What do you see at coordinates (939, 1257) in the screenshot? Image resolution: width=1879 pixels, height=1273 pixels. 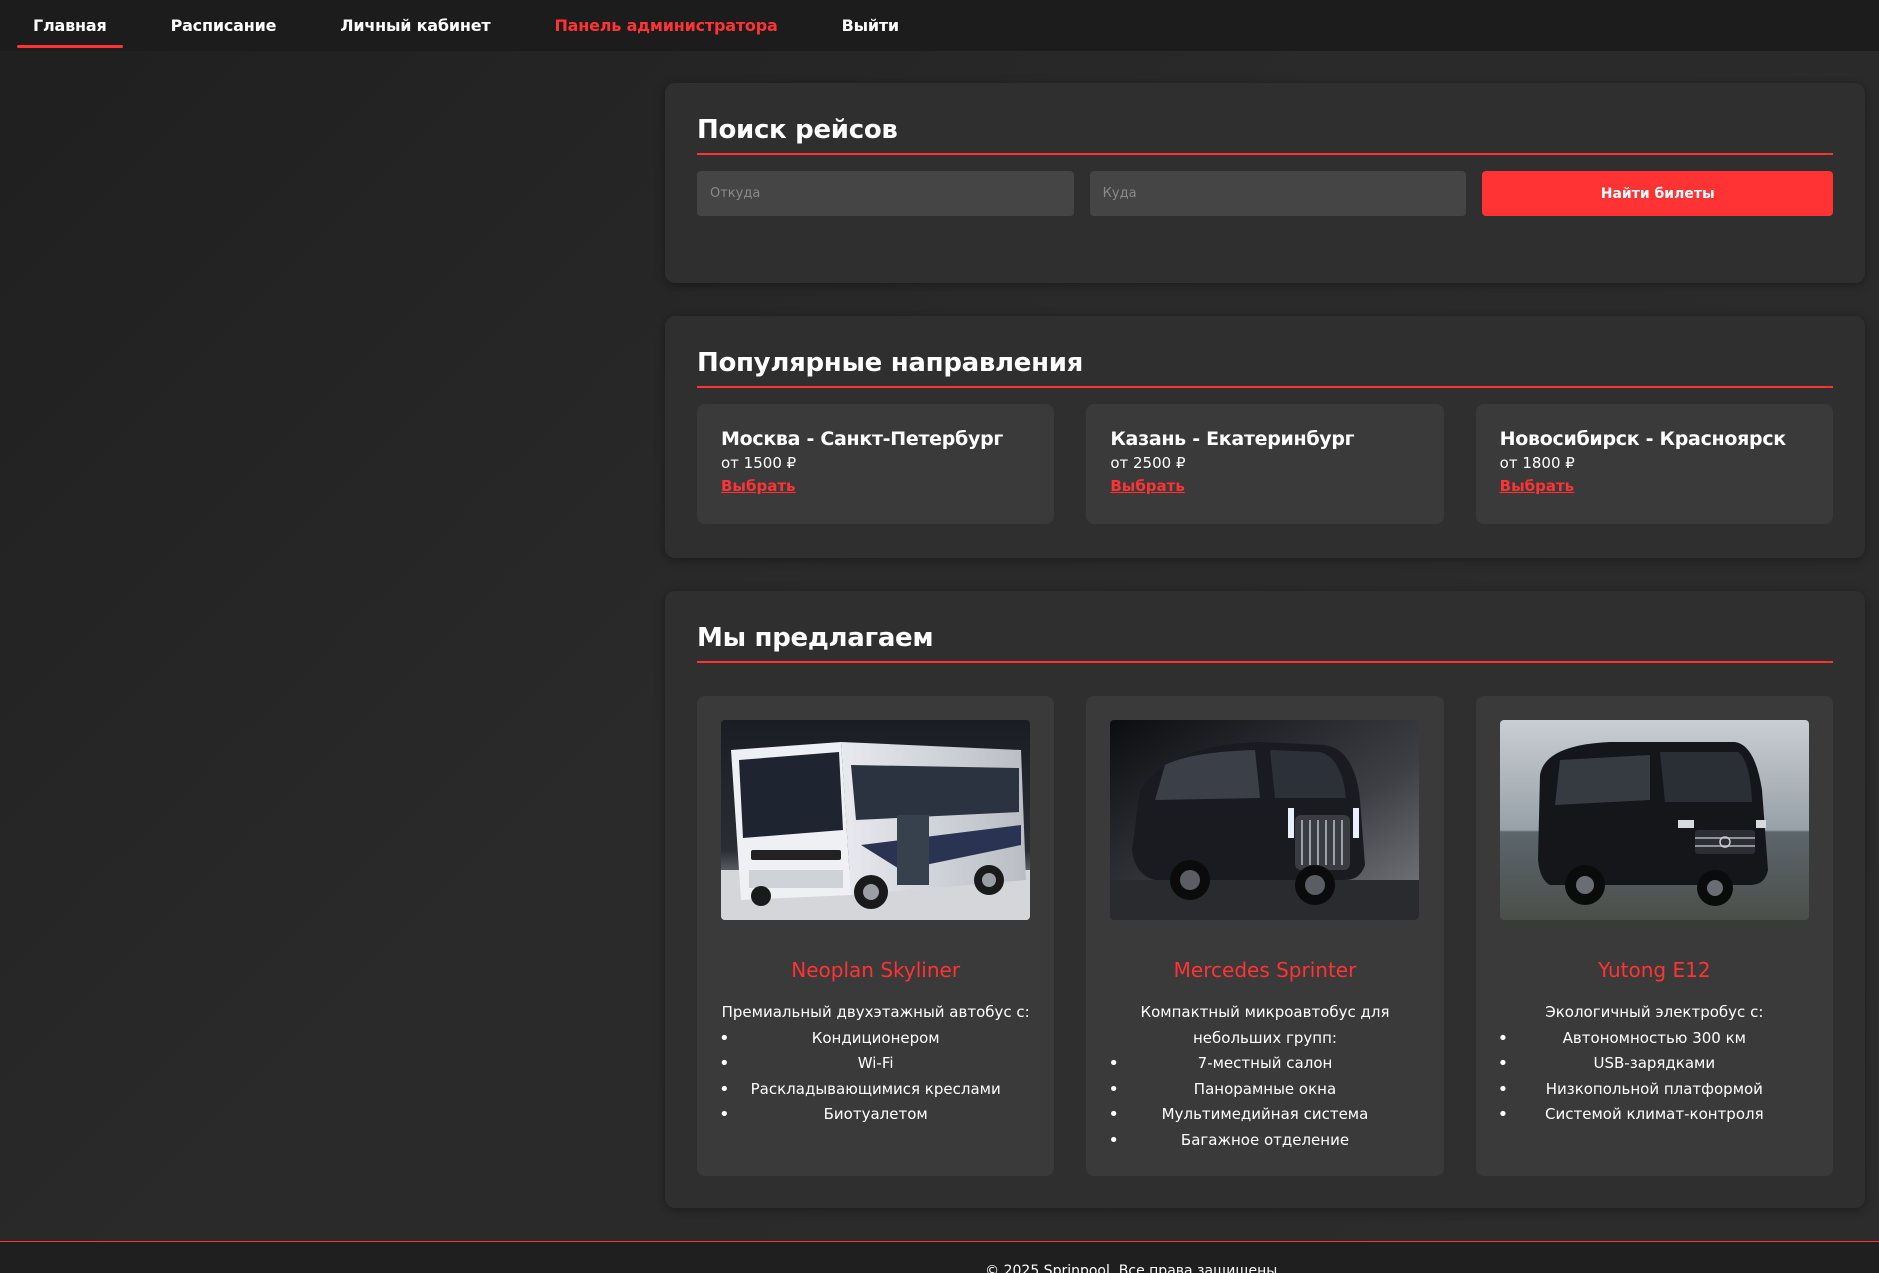 I see `footer: © 2025 Sprinpool. Все права защищены.` at bounding box center [939, 1257].